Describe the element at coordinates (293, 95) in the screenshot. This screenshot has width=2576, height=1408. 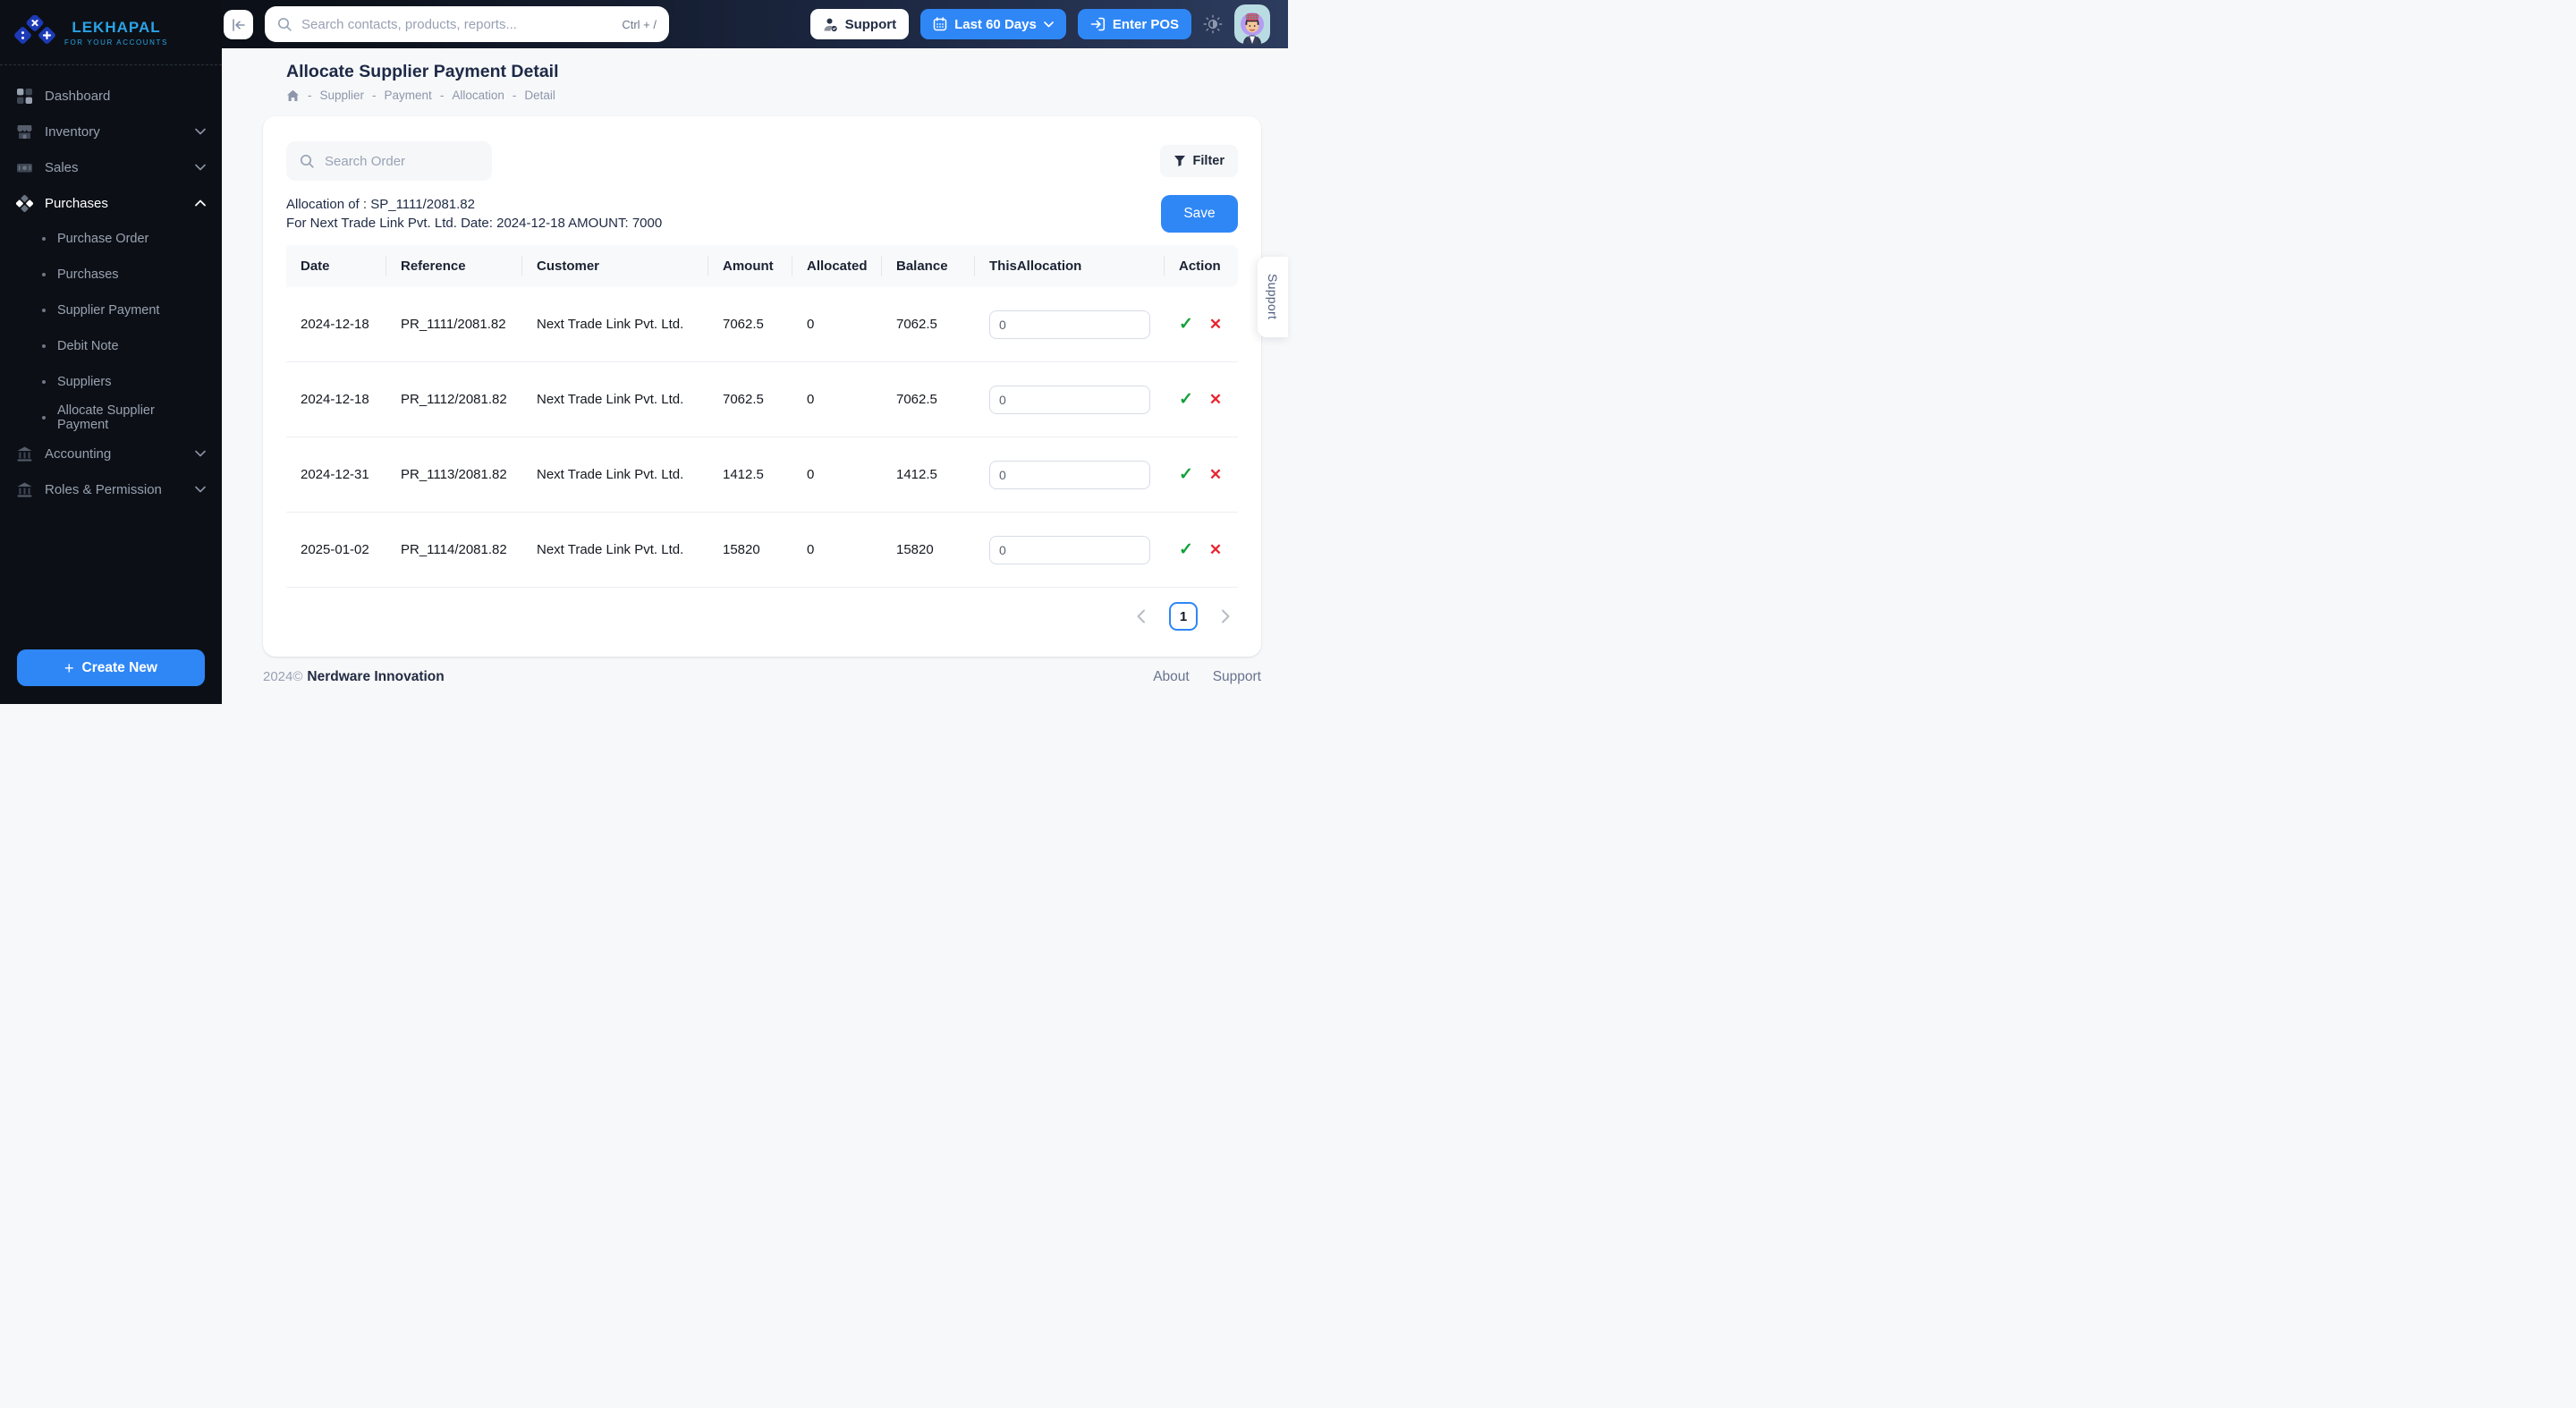
I see `home-icon` at that location.